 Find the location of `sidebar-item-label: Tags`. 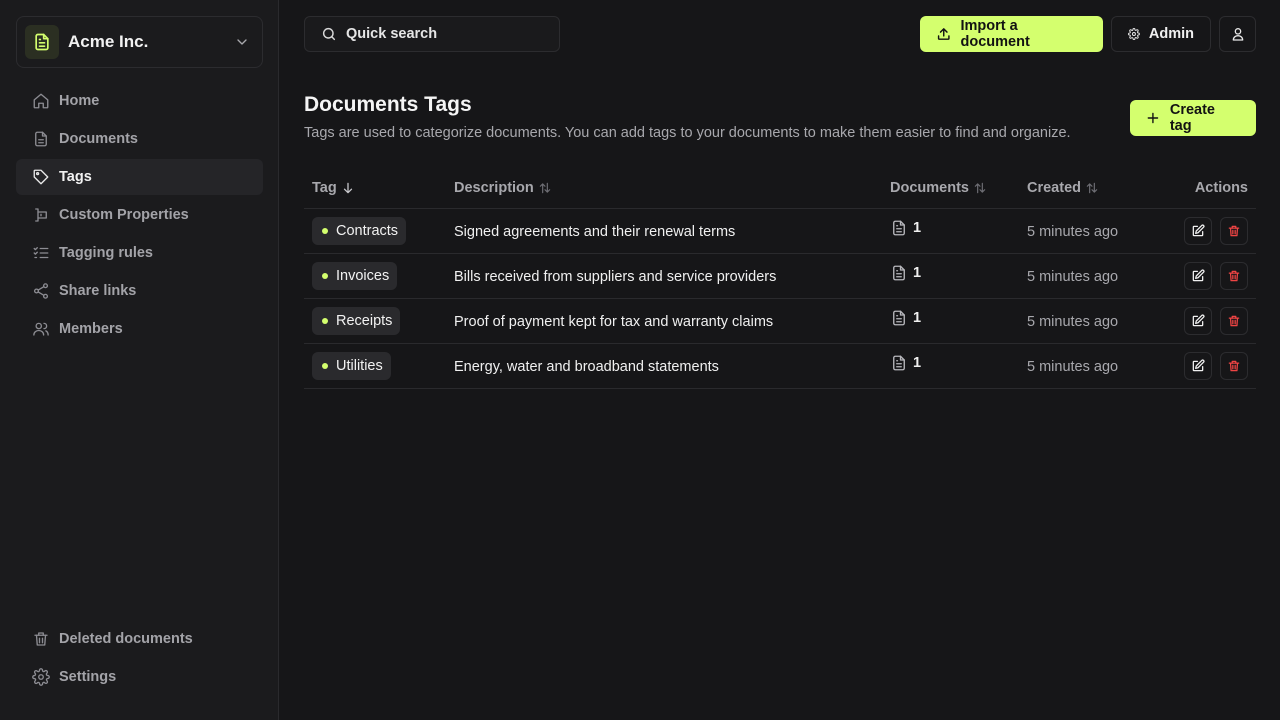

sidebar-item-label: Tags is located at coordinates (75, 177).